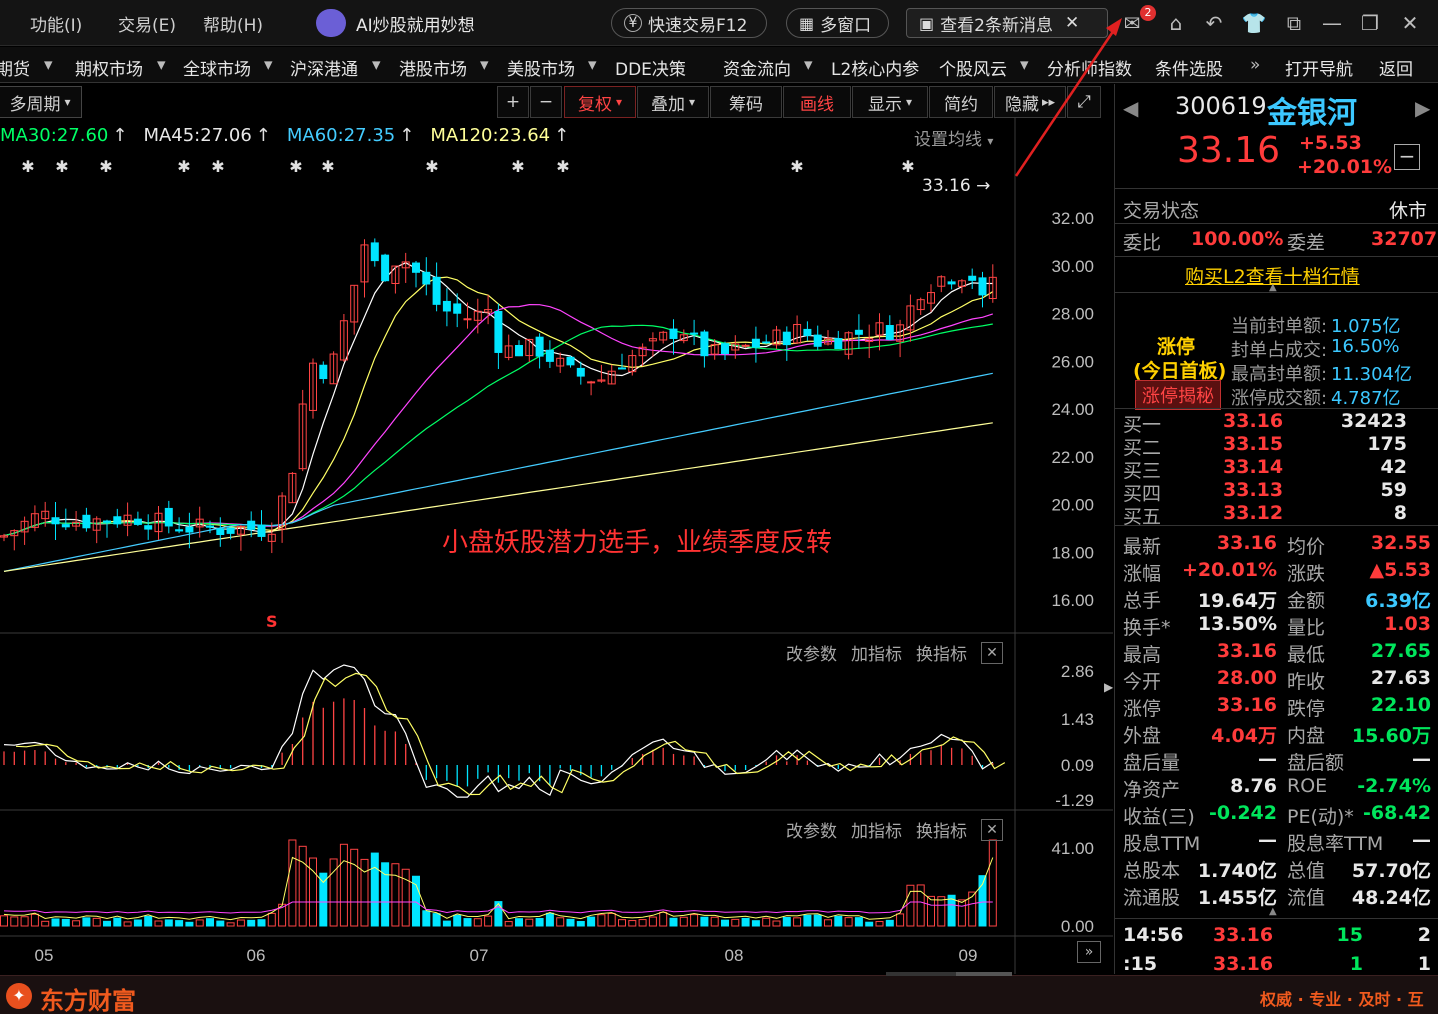  What do you see at coordinates (56, 23) in the screenshot?
I see `menu-function: 功能(I)` at bounding box center [56, 23].